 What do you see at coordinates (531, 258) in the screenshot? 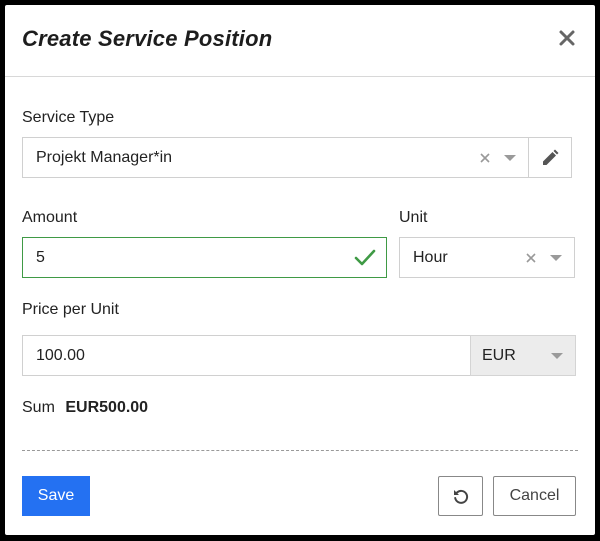
I see `unit-clear-icon` at bounding box center [531, 258].